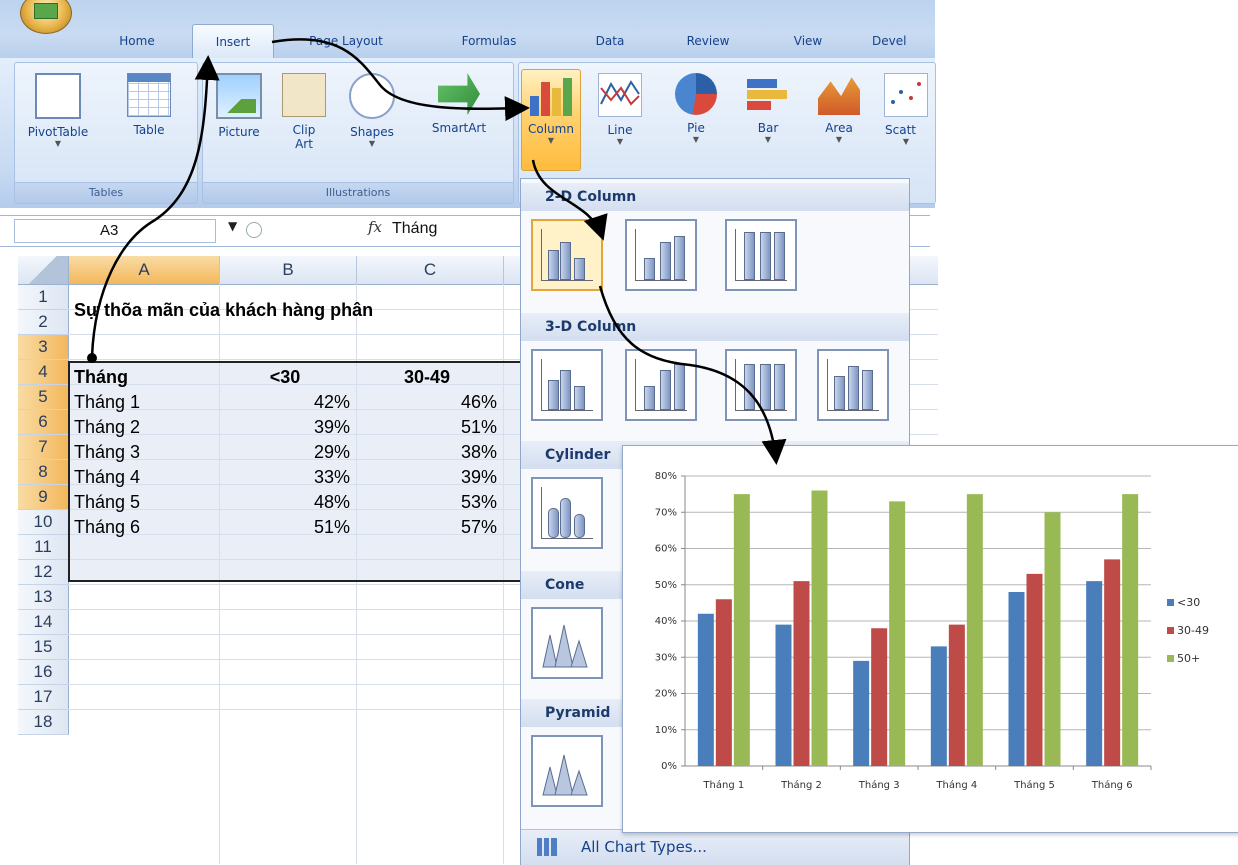 Image resolution: width=1238 pixels, height=865 pixels. I want to click on picture-button: Picture, so click(239, 119).